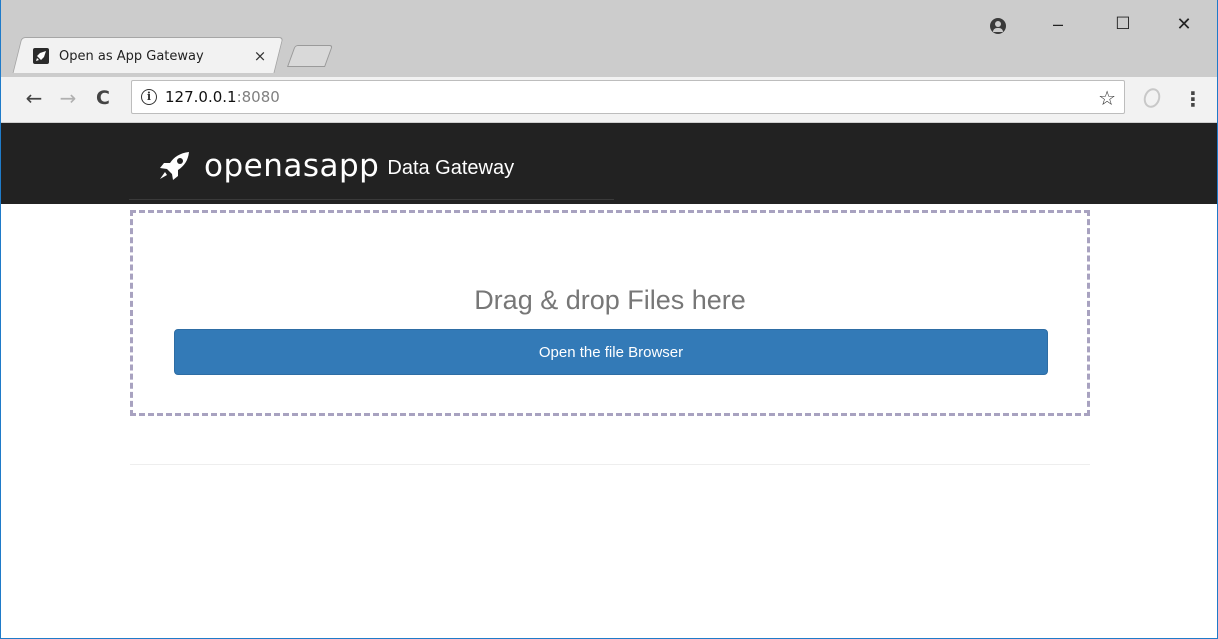 This screenshot has width=1218, height=639. Describe the element at coordinates (292, 166) in the screenshot. I see `brand-wordmark: openasapp` at that location.